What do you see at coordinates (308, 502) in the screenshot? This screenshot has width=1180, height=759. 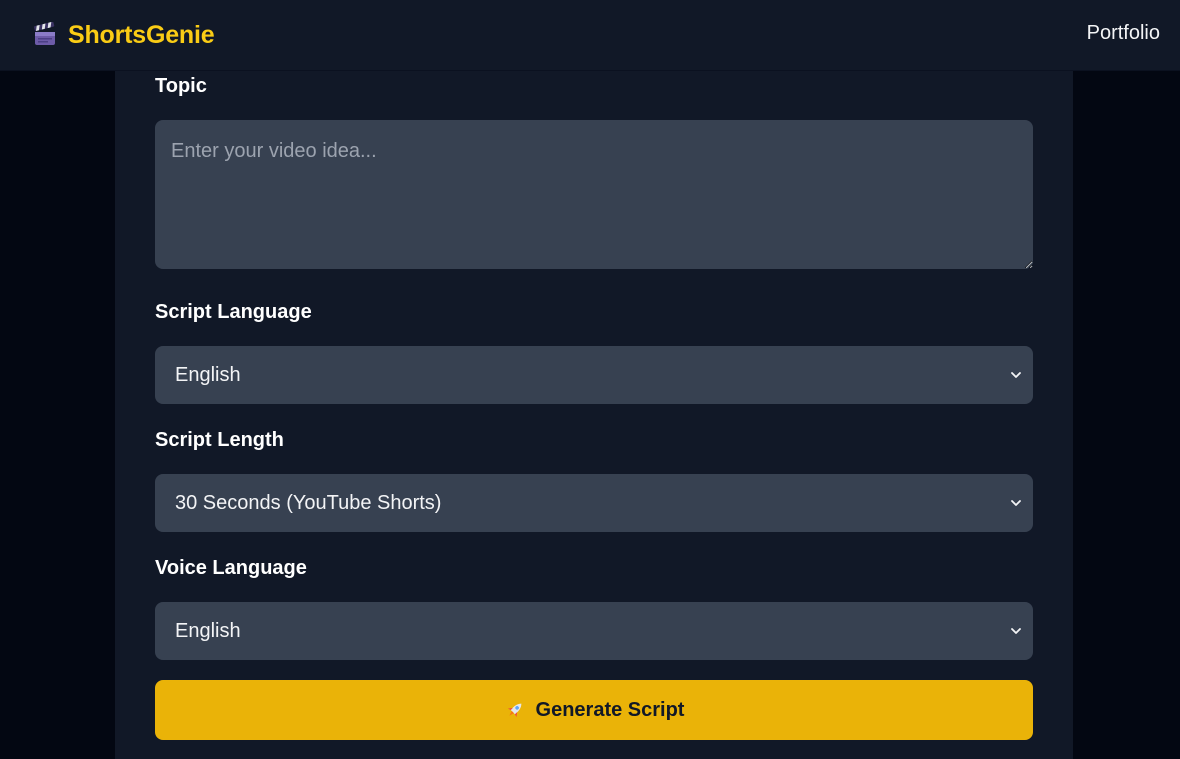 I see `script-length-value: 30 Seconds (YouTube Shorts)` at bounding box center [308, 502].